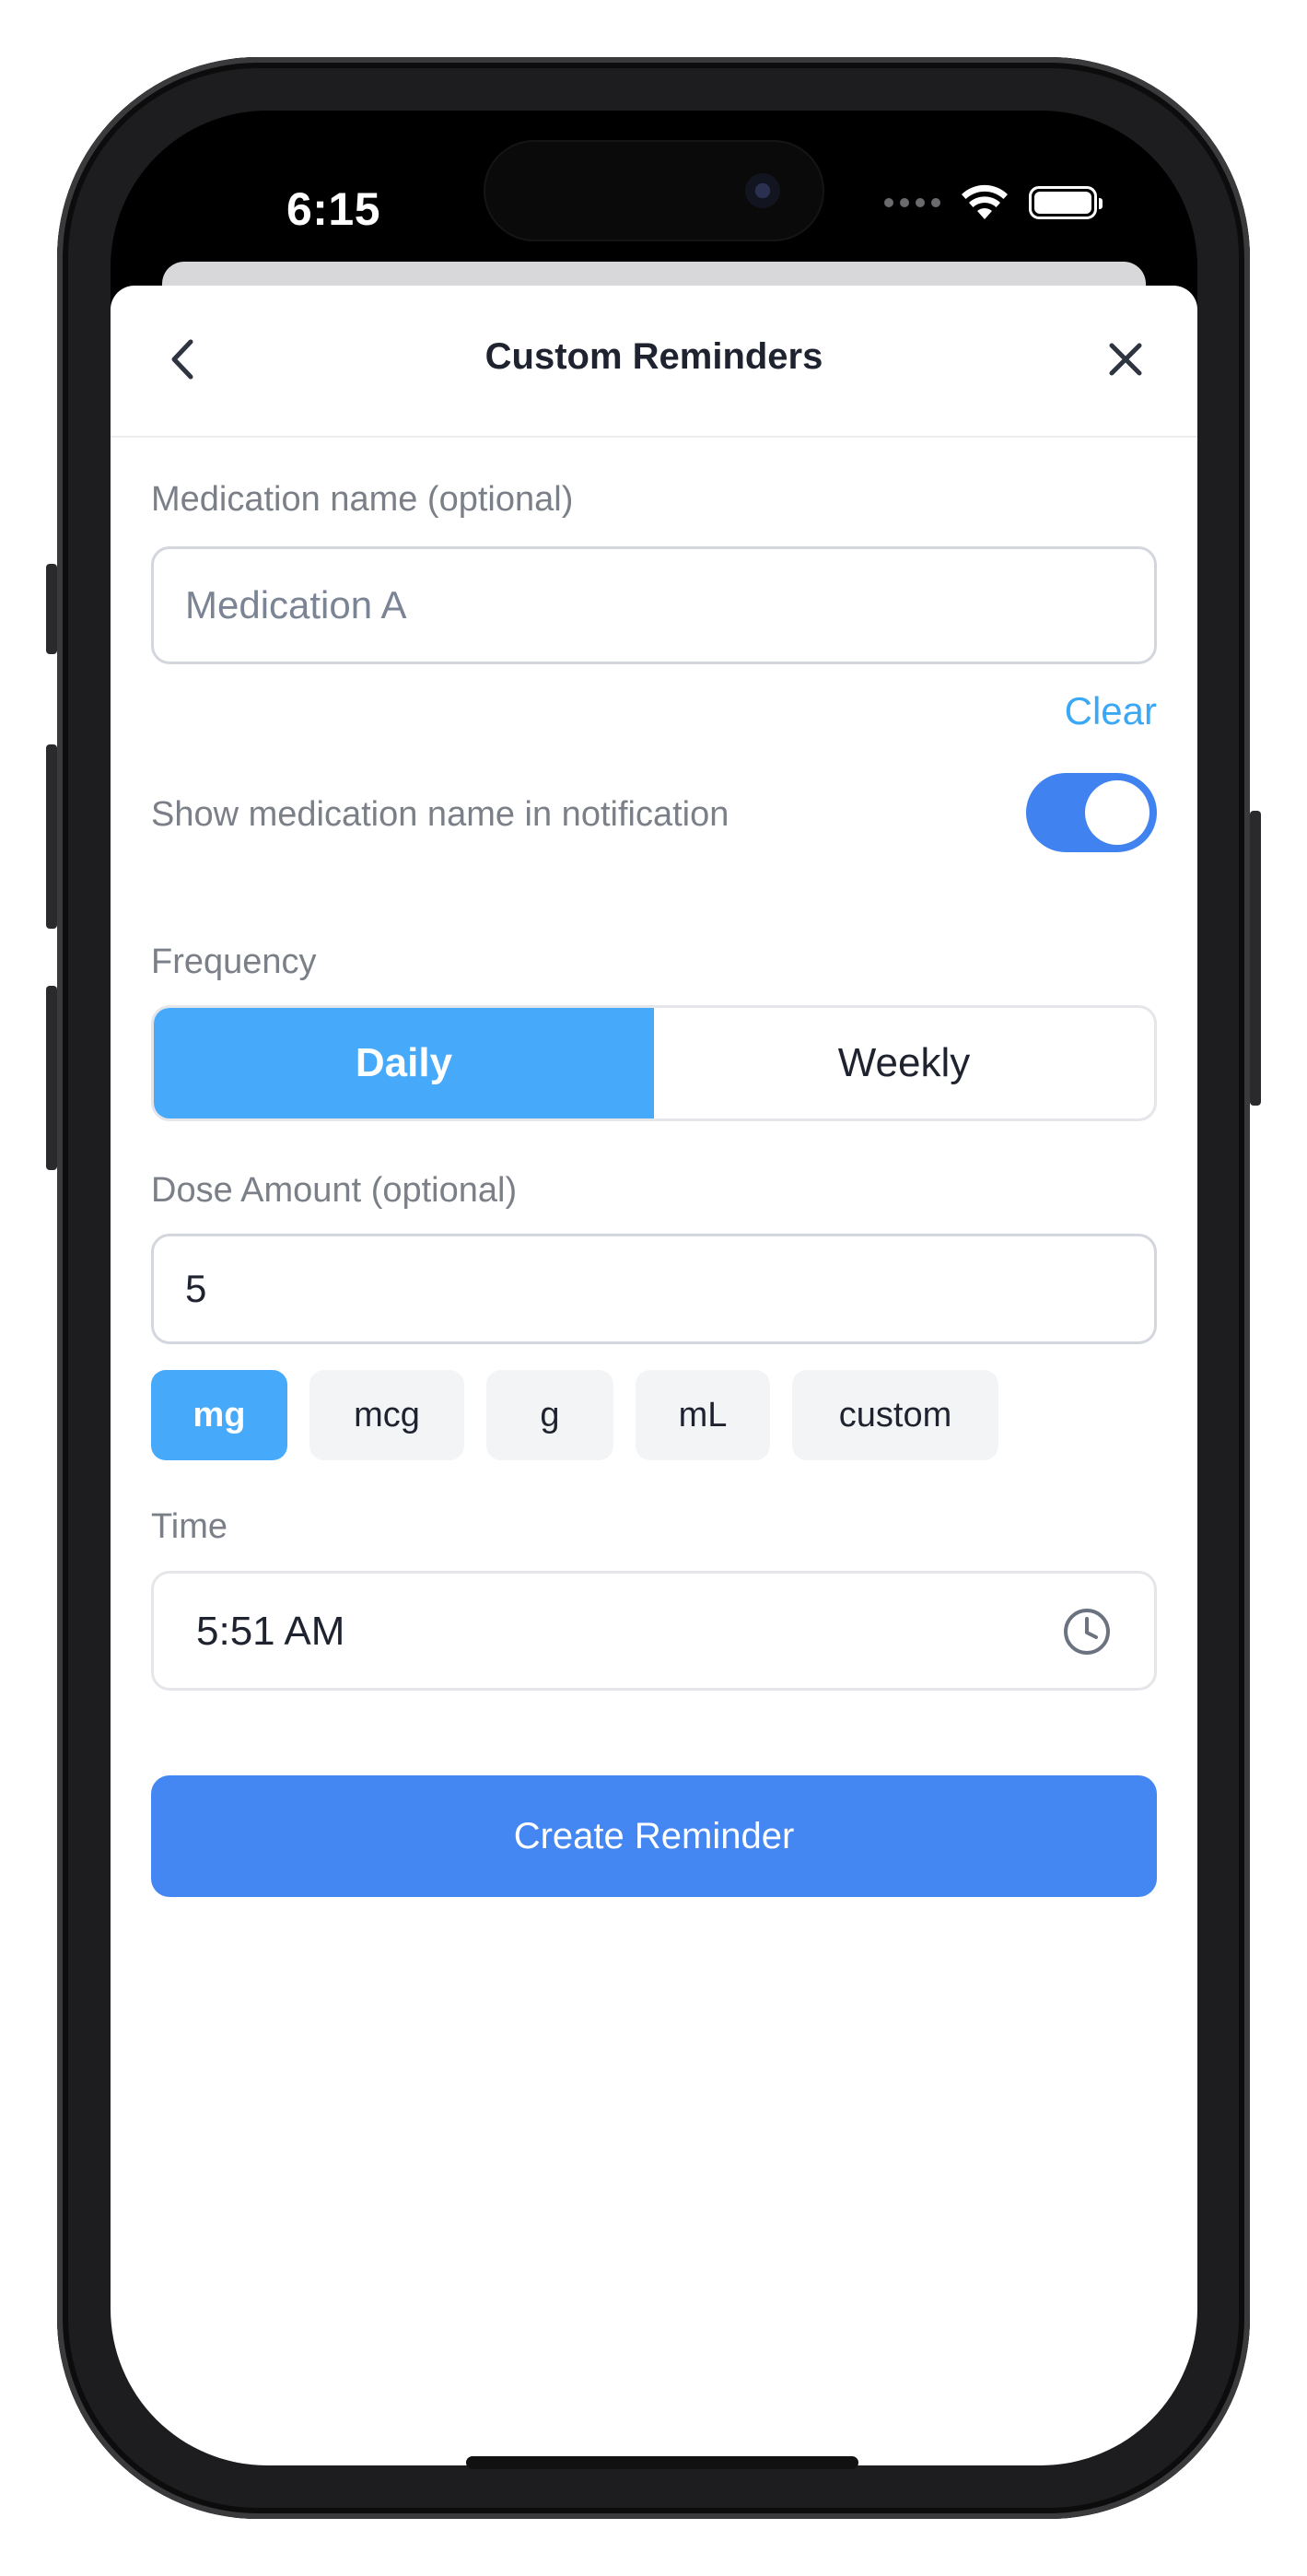  Describe the element at coordinates (1111, 711) in the screenshot. I see `clear-button: Clear` at that location.